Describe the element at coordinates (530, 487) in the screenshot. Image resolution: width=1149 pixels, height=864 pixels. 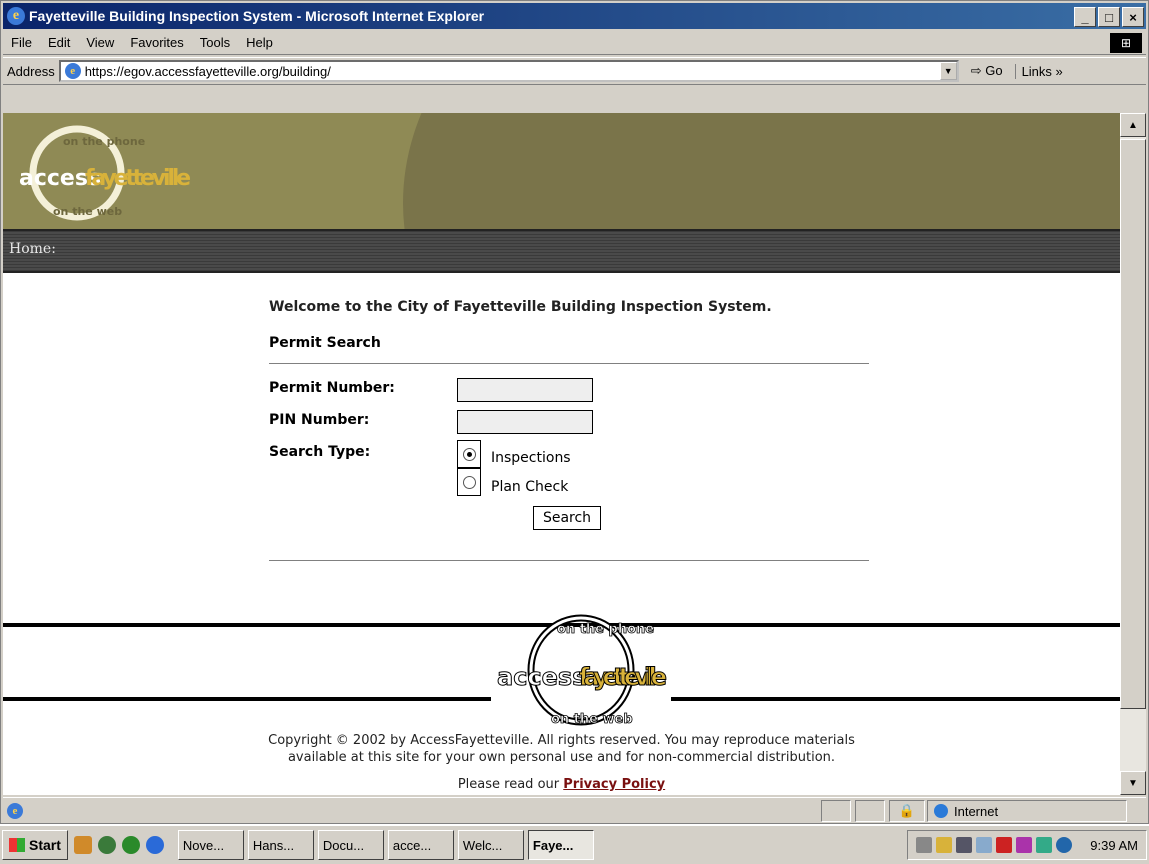
I see `plan-check-label: Plan Check` at that location.